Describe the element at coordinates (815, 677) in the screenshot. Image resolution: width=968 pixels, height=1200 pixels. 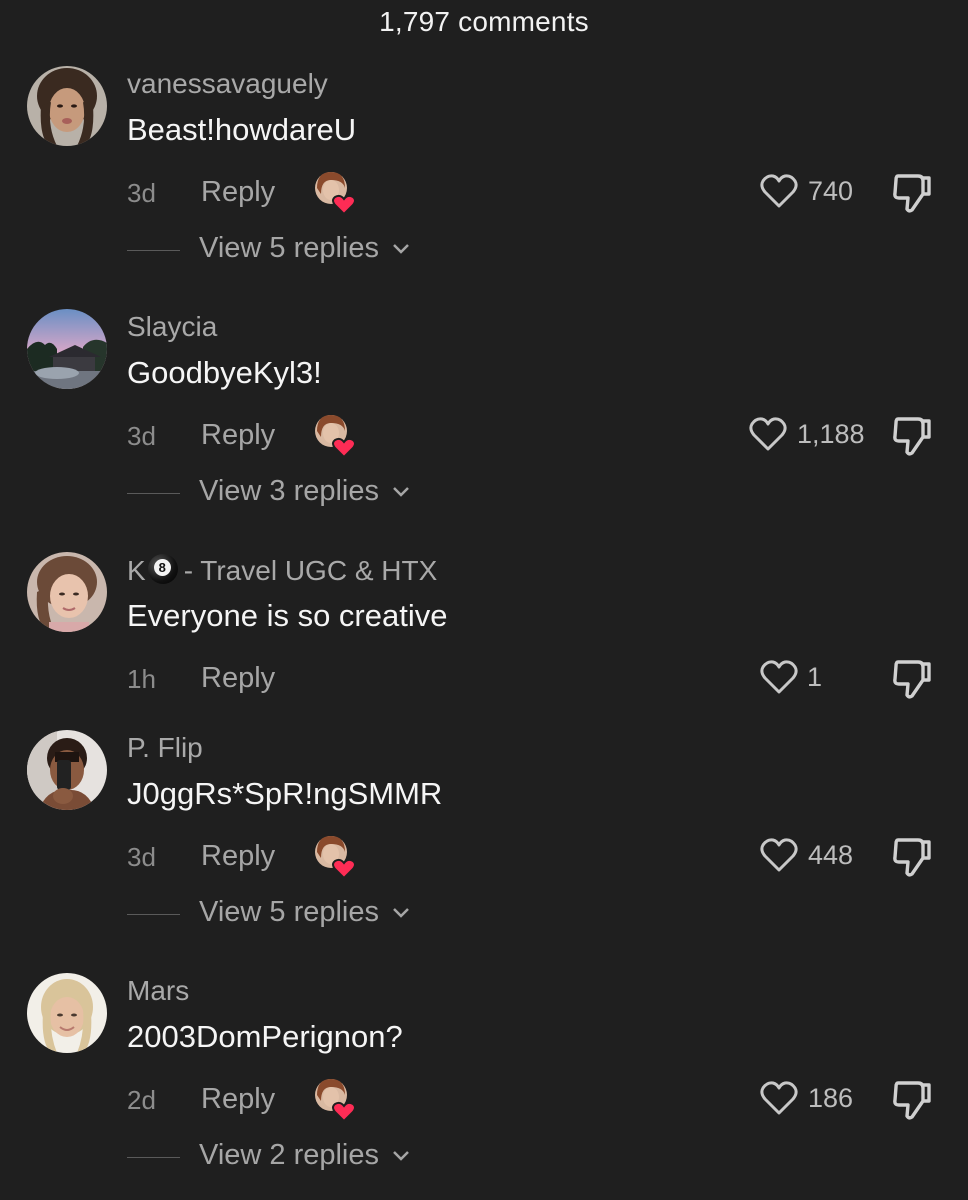
I see `like-count: 1` at that location.